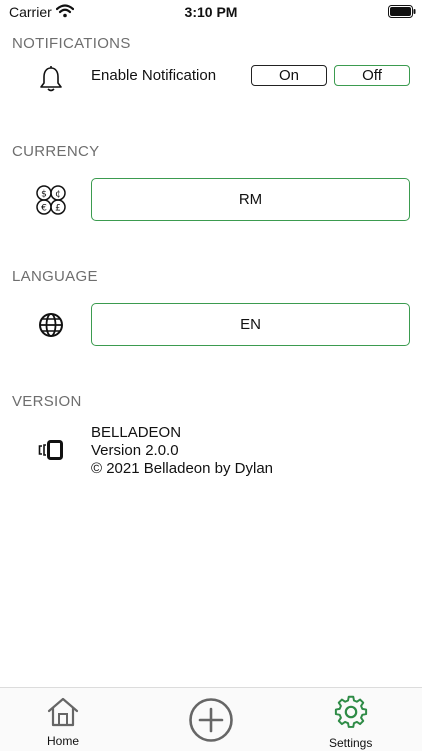 The width and height of the screenshot is (422, 751). I want to click on notification-on-button: On, so click(289, 75).